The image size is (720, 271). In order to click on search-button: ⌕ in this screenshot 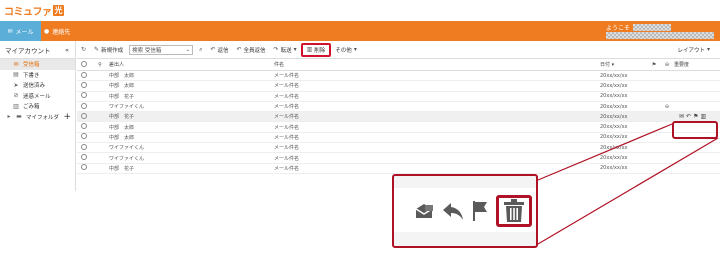, I will do `click(200, 50)`.